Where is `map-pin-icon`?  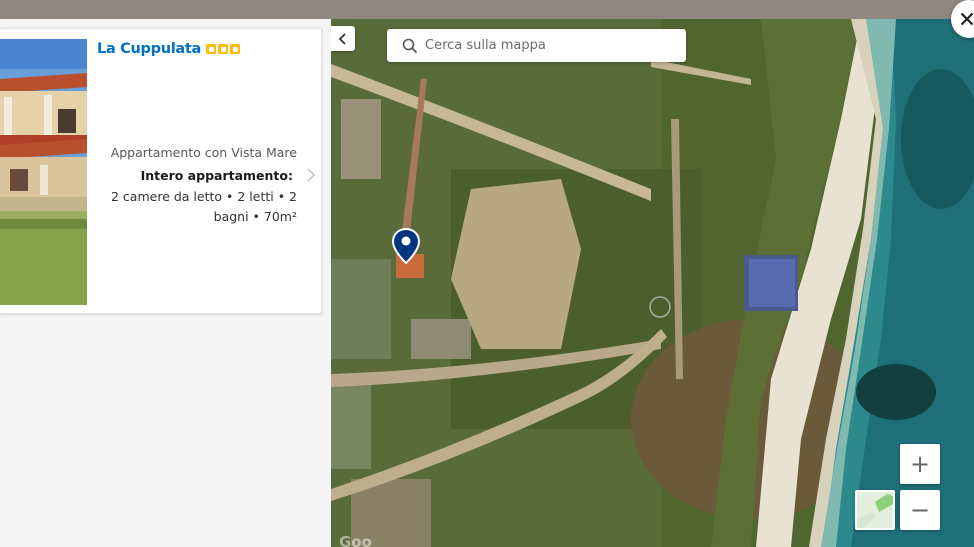
map-pin-icon is located at coordinates (406, 246).